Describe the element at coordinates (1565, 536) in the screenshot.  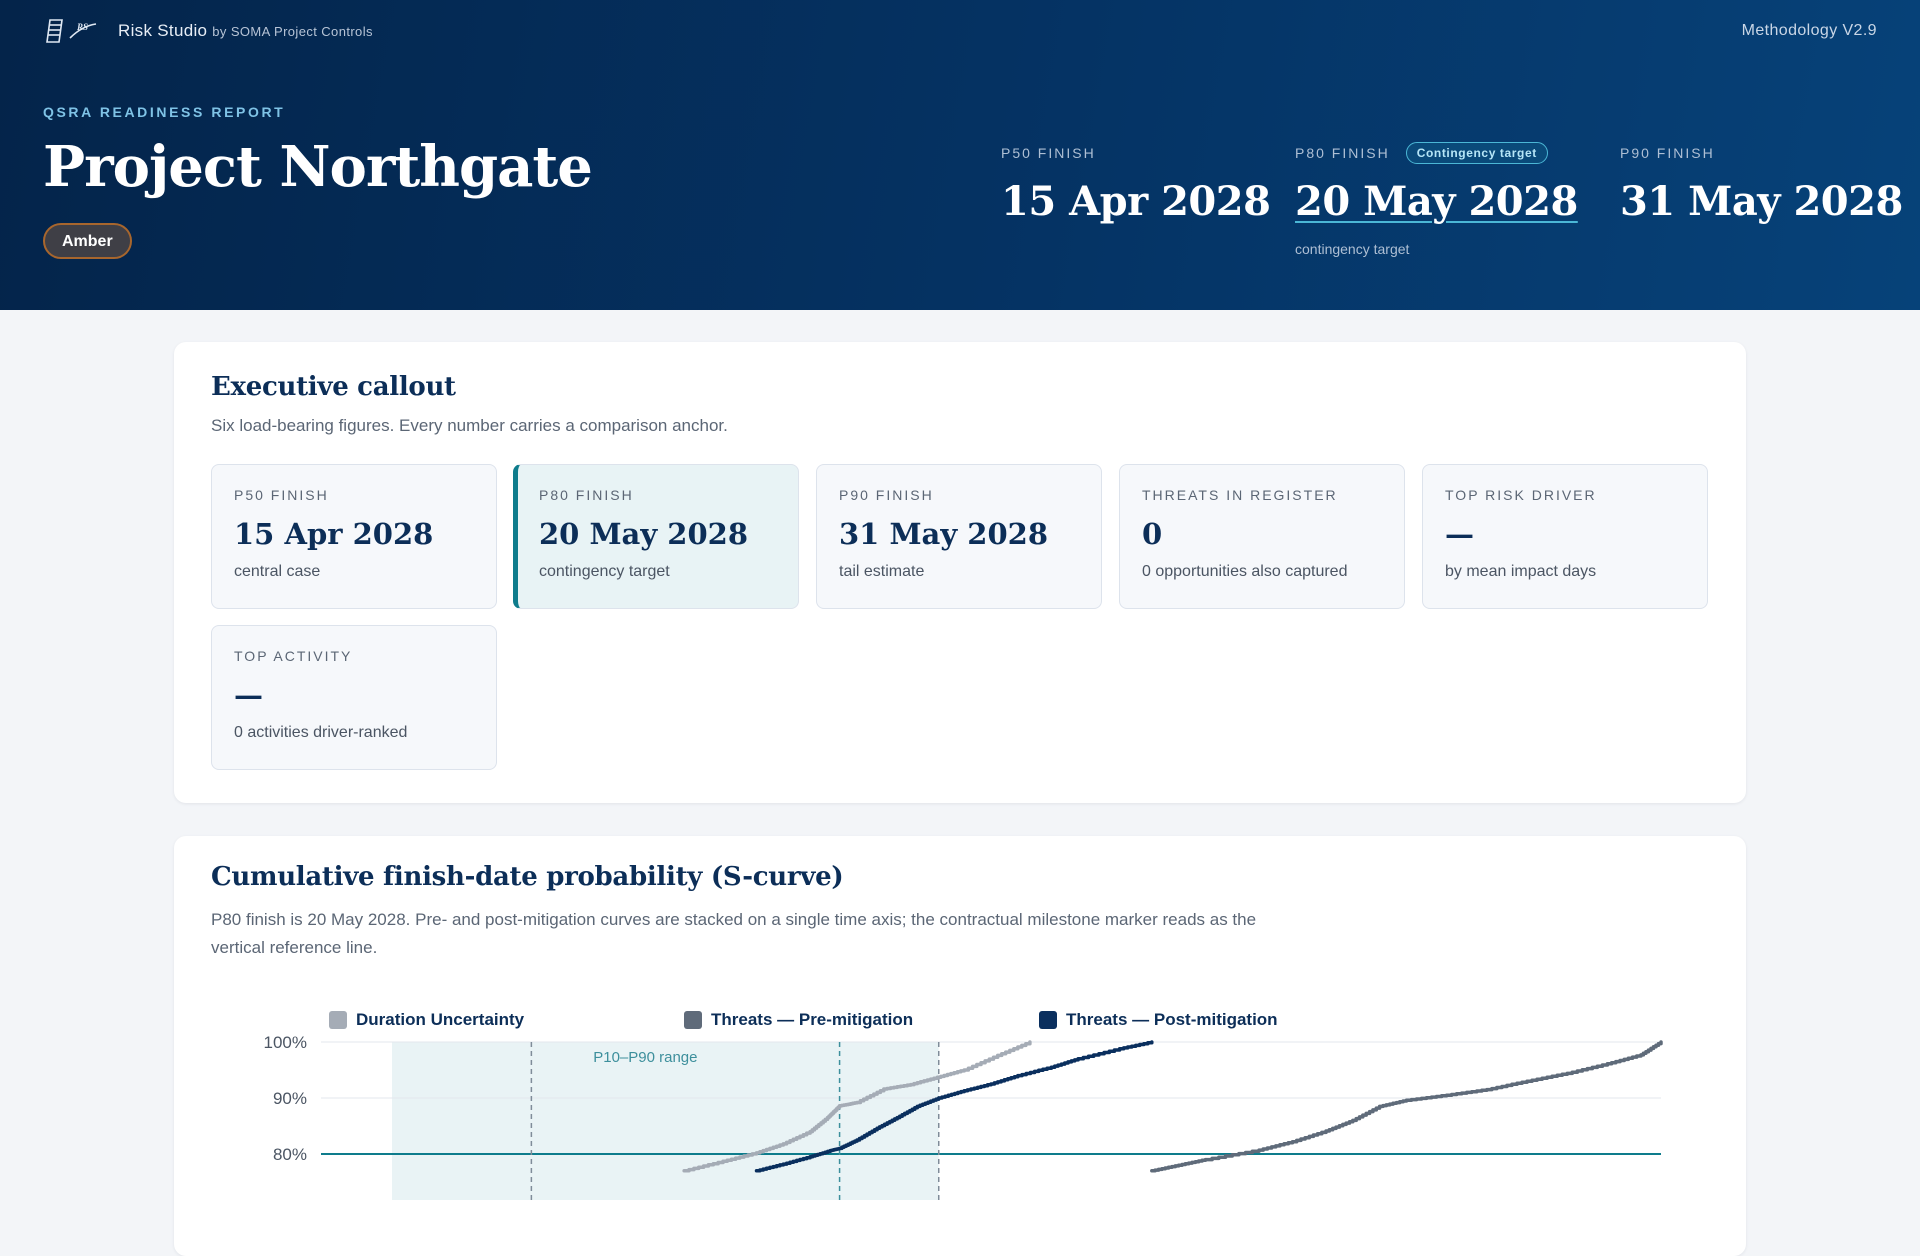
I see `kpi-top-risk-driver: TOP RISK DRIVER — by mean impact days` at that location.